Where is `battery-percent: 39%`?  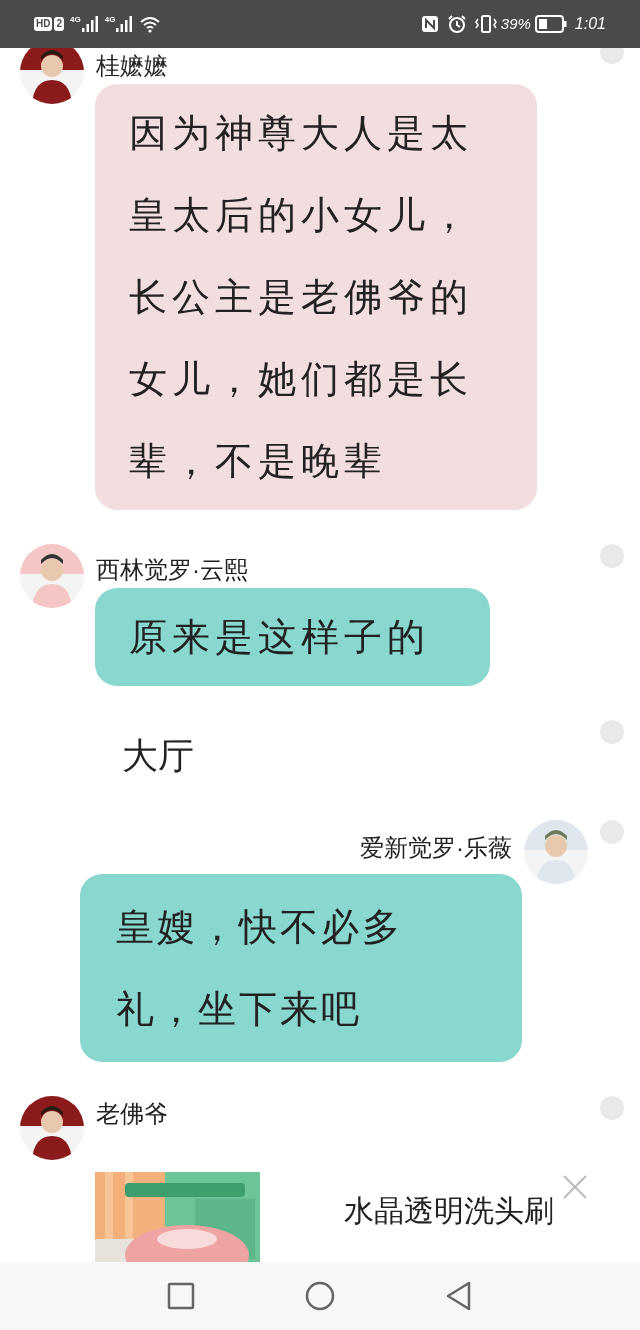 battery-percent: 39% is located at coordinates (515, 23).